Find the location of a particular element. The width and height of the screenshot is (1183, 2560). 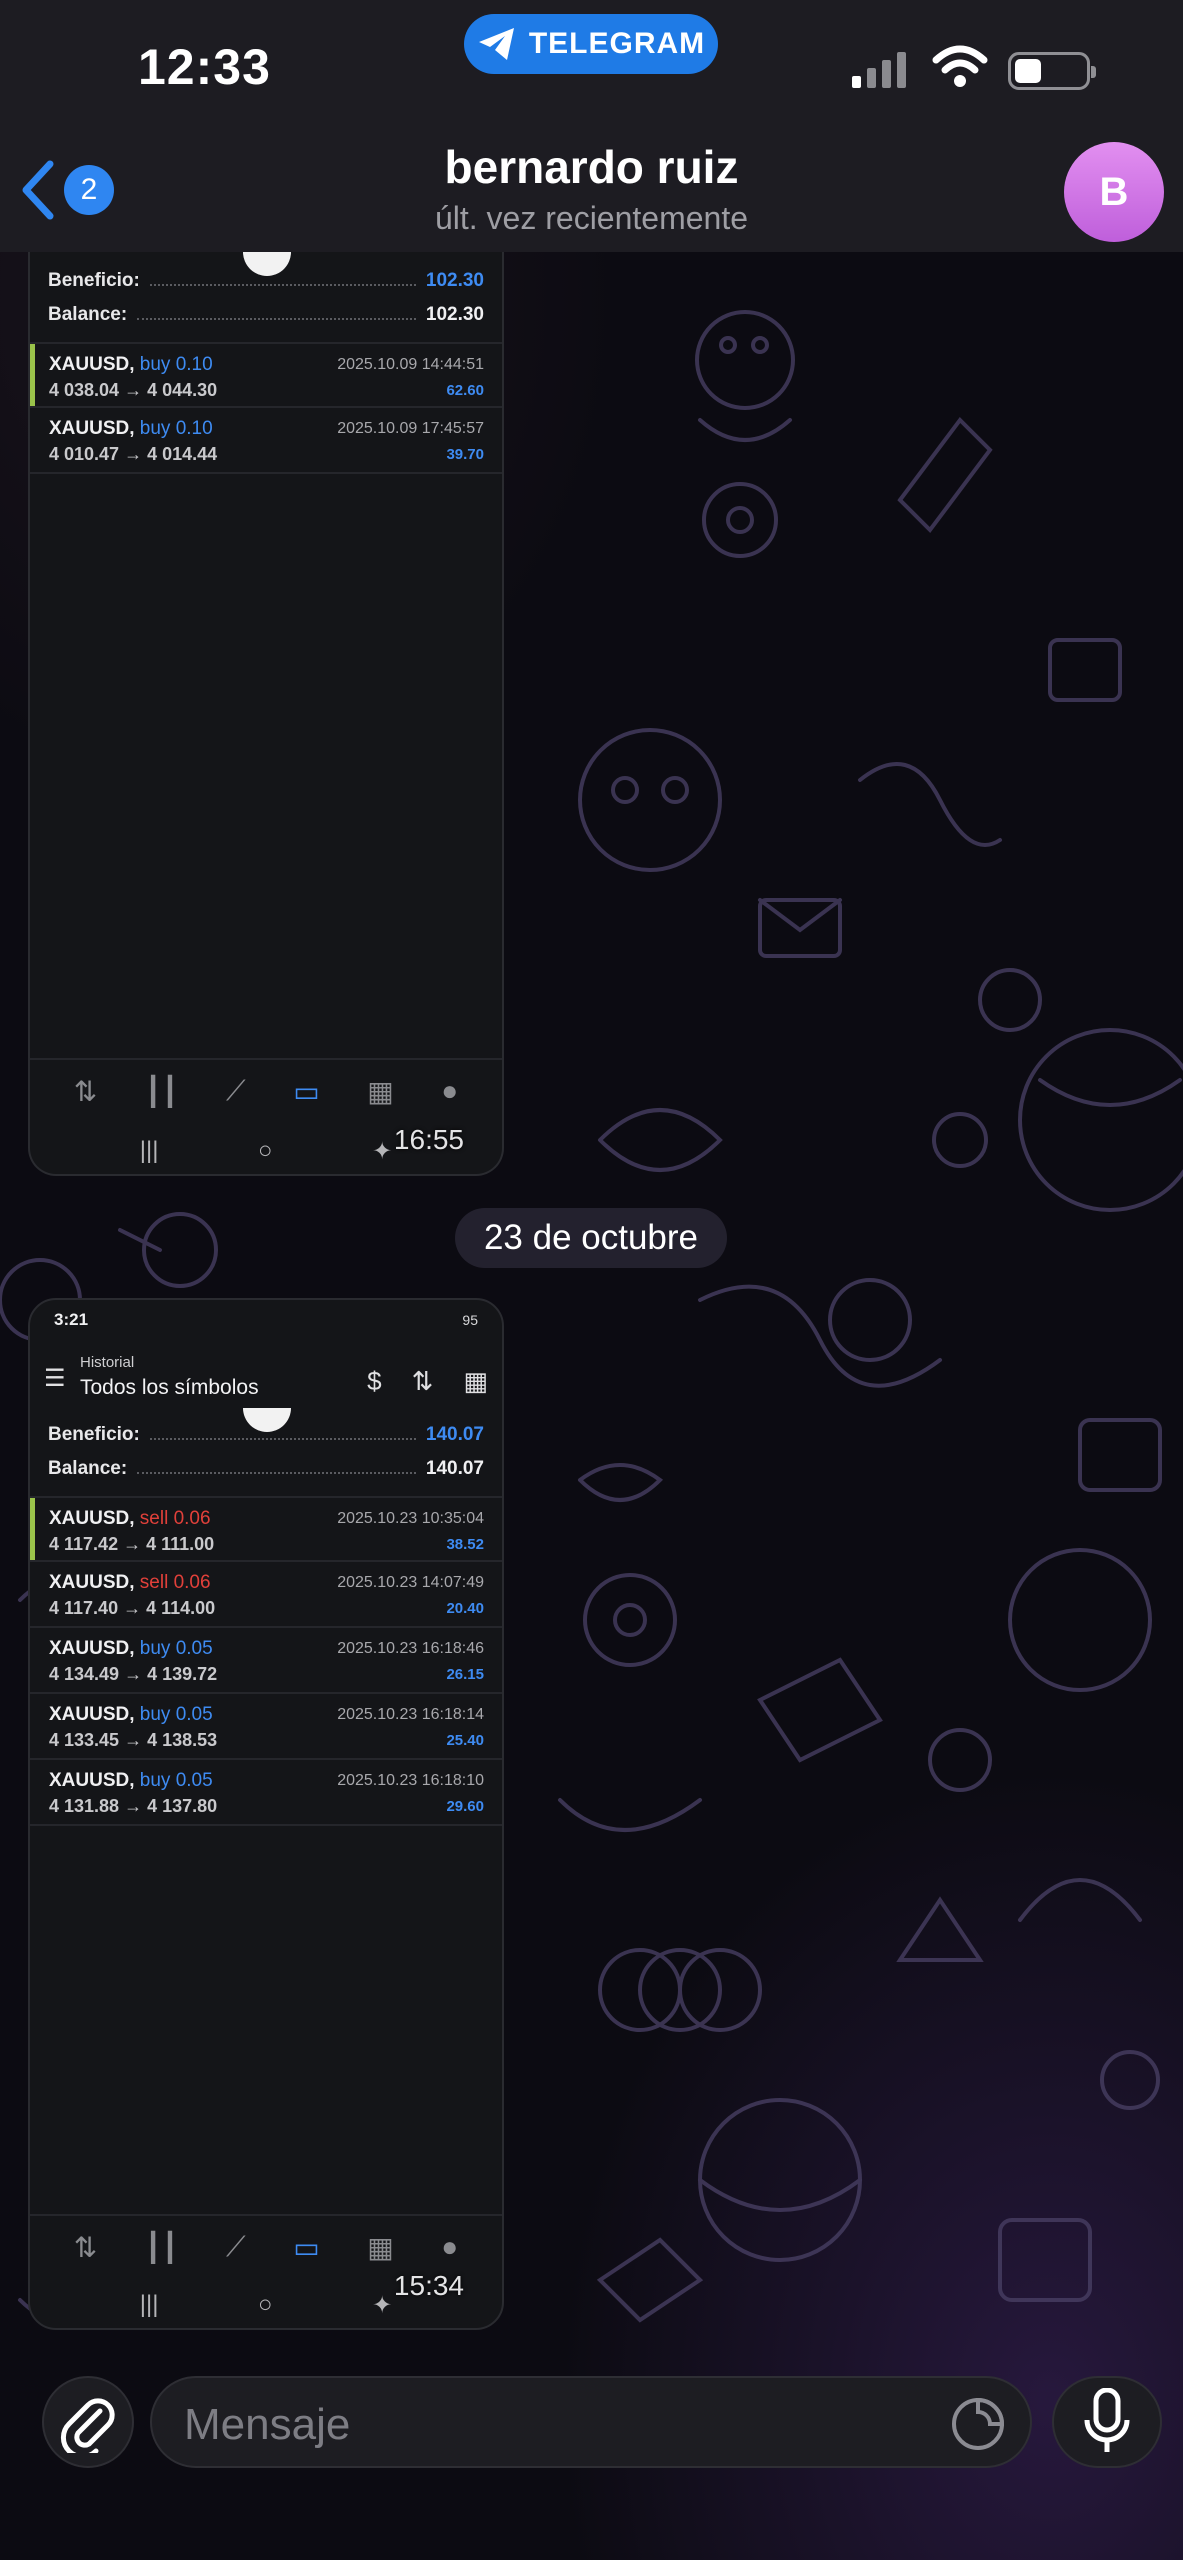

summary-row-balance: Balance: 140.07 is located at coordinates (266, 1469).